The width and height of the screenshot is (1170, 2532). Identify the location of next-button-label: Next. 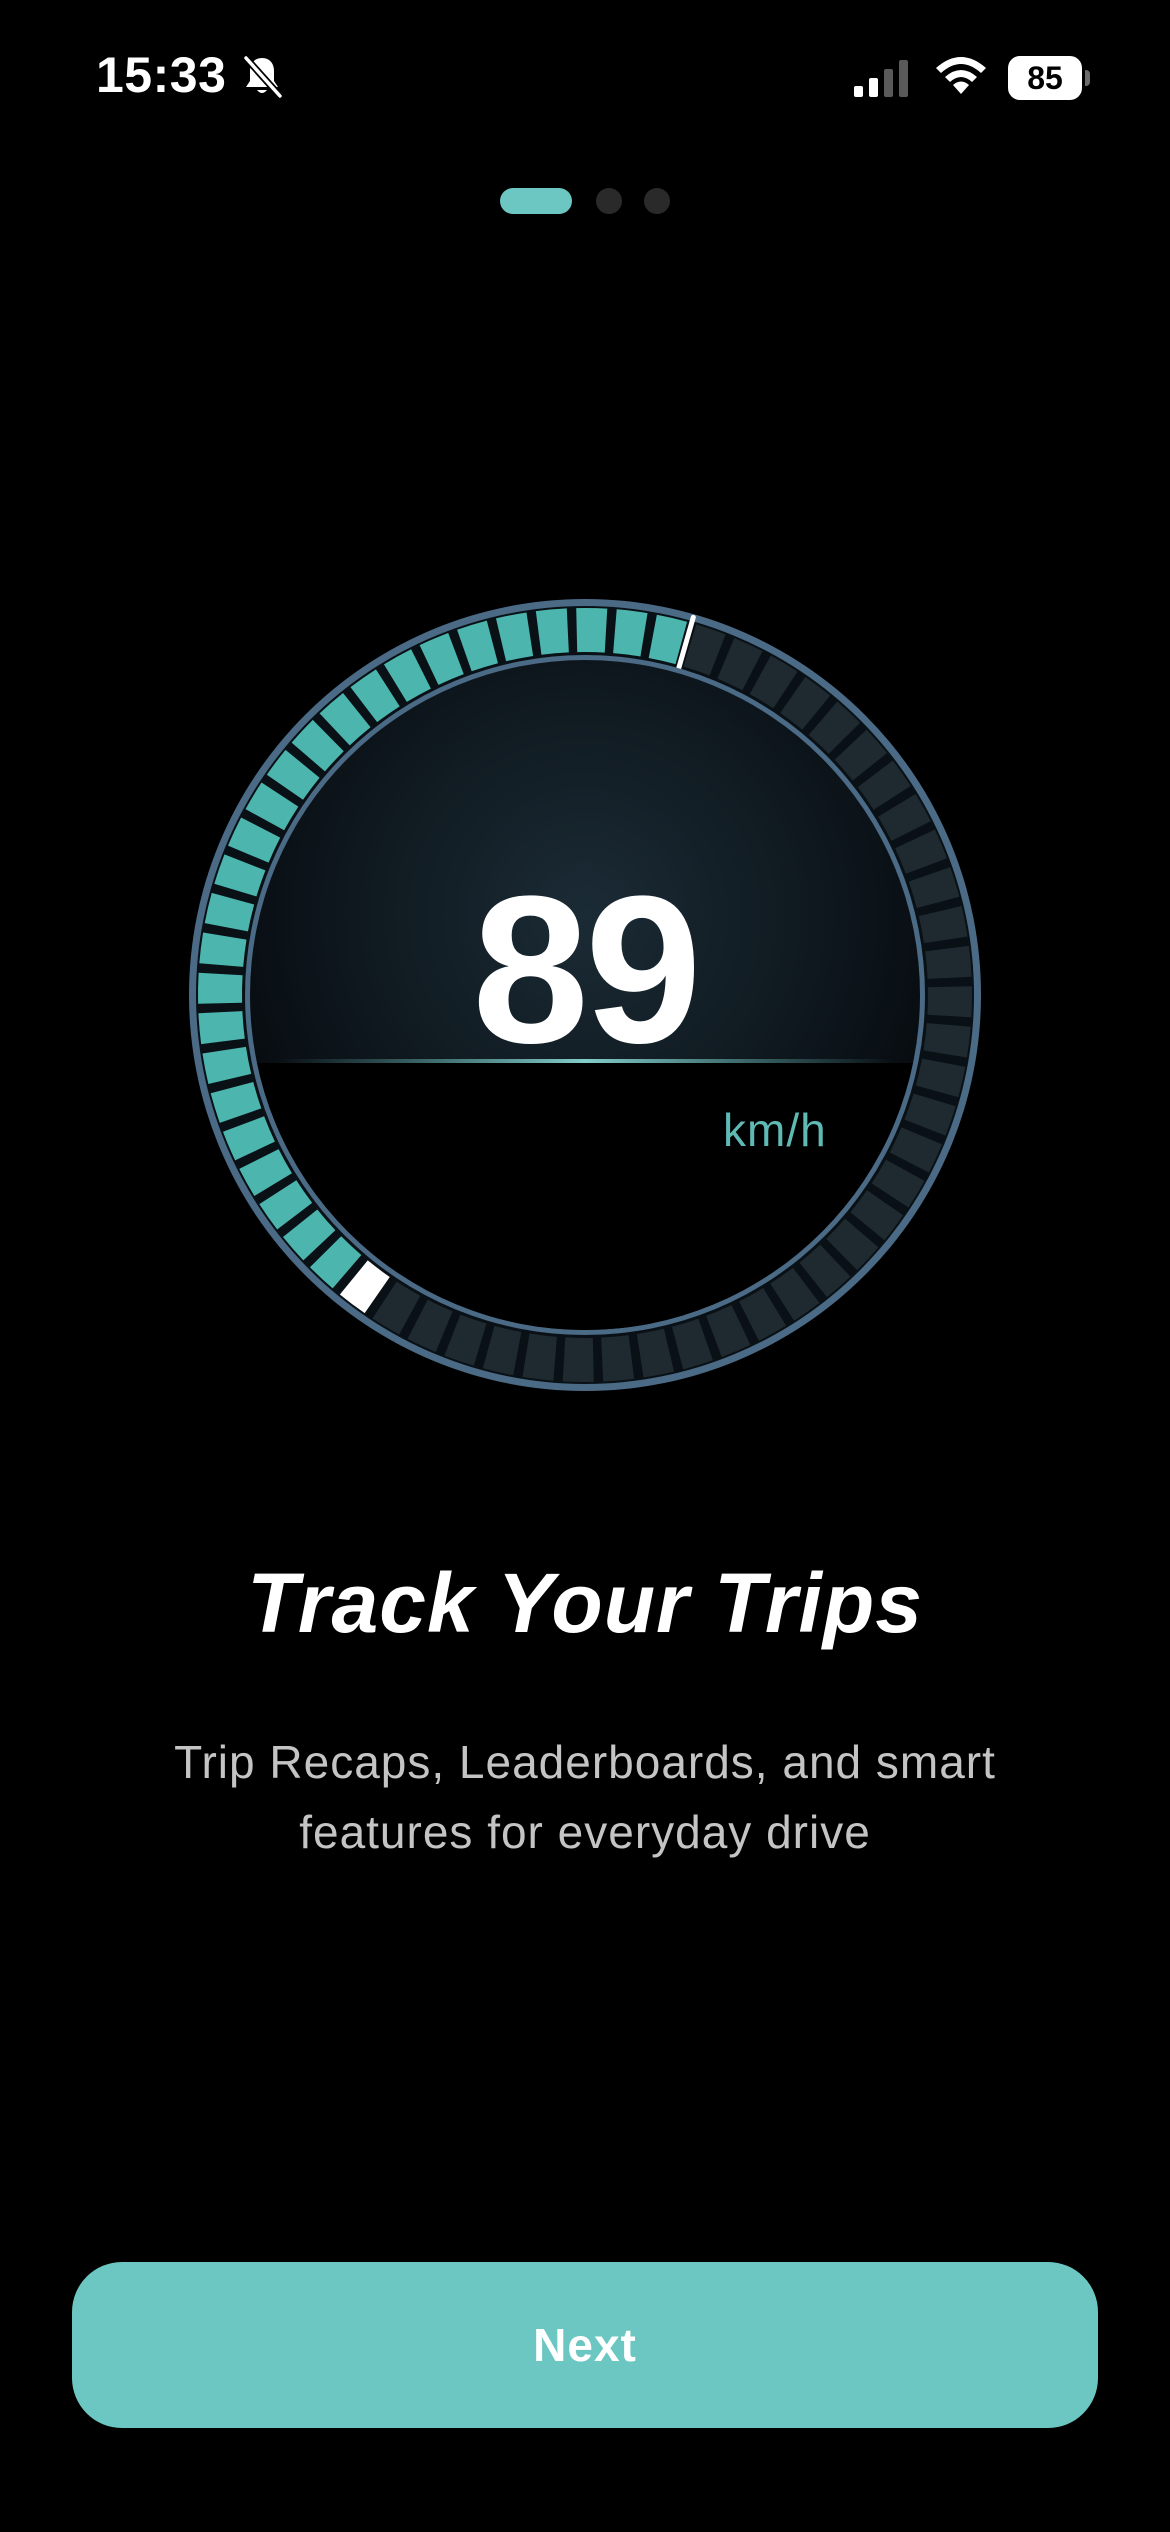
(585, 2345).